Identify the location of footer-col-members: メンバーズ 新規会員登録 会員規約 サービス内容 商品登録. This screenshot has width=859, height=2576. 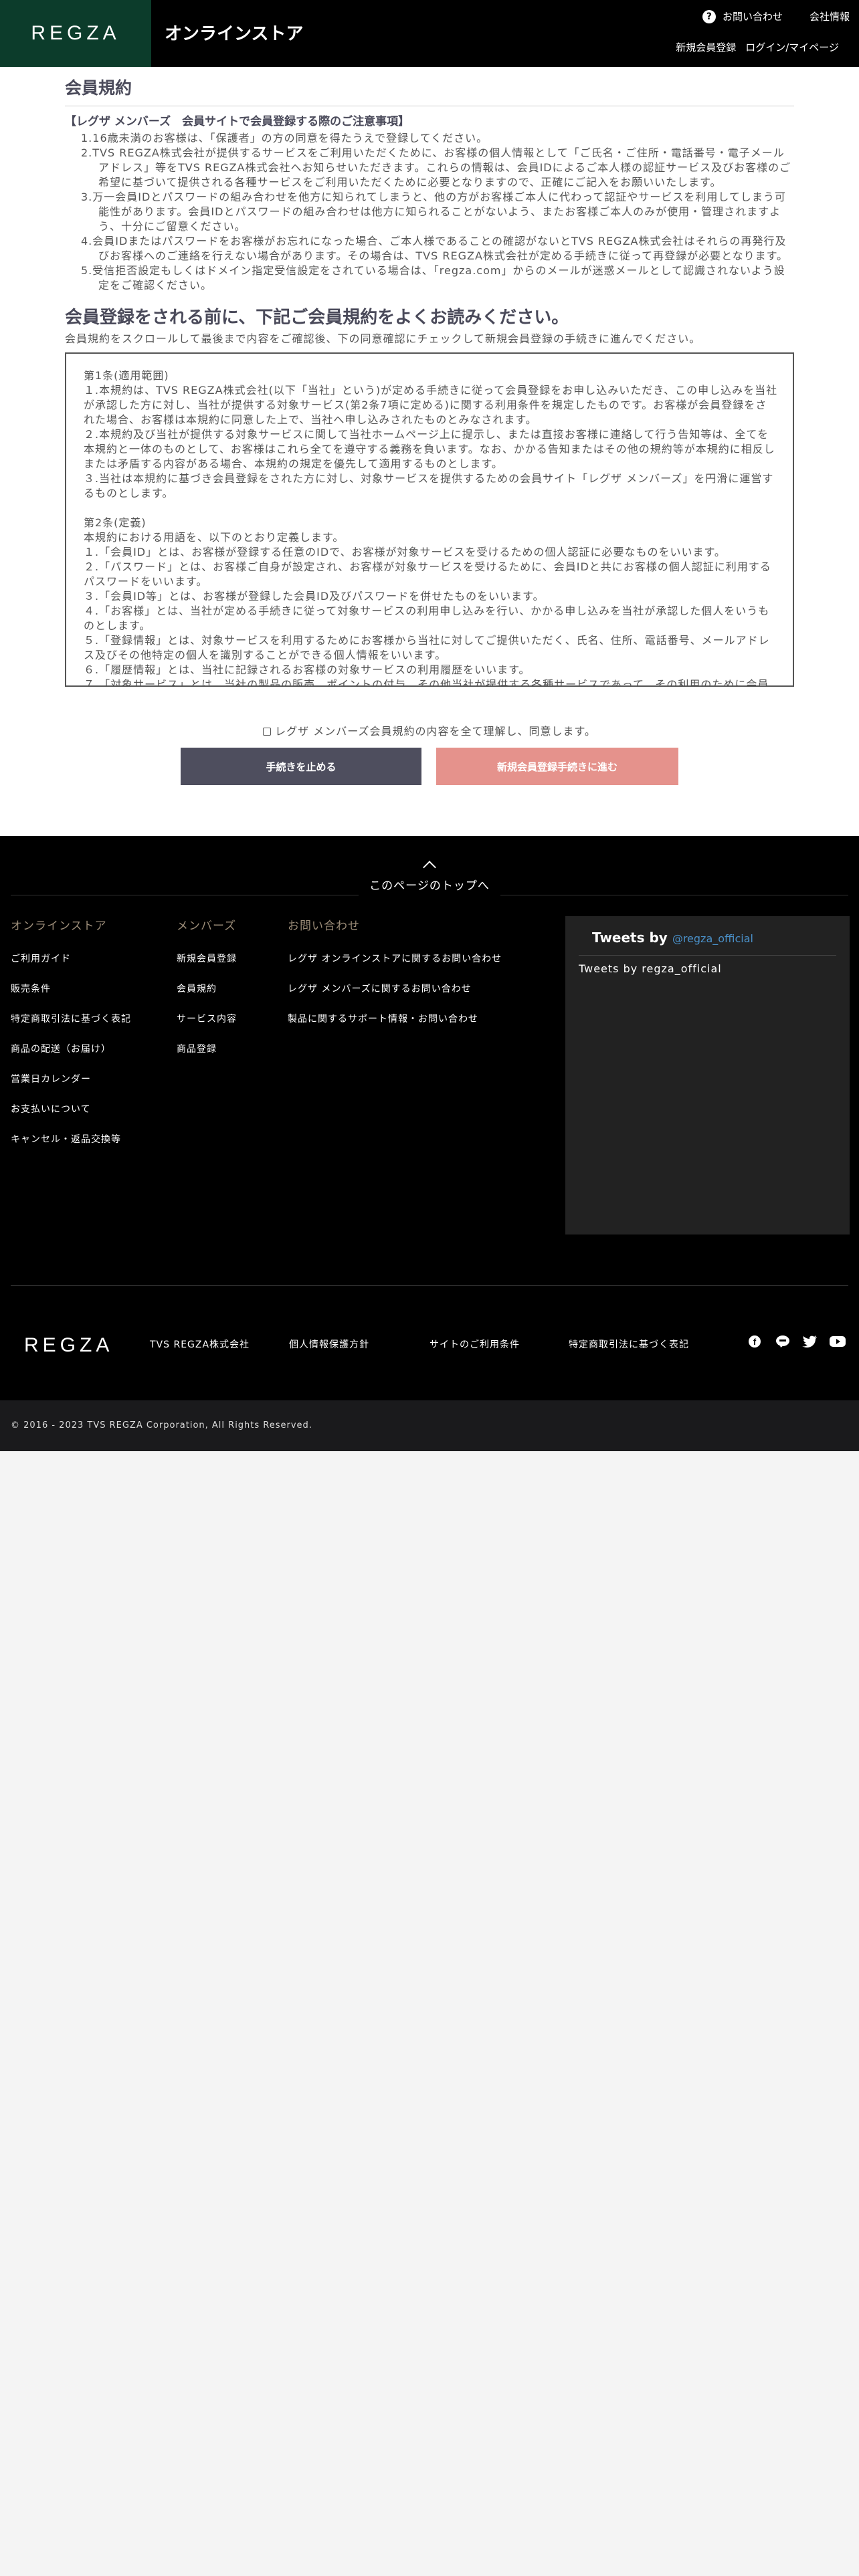
(207, 994).